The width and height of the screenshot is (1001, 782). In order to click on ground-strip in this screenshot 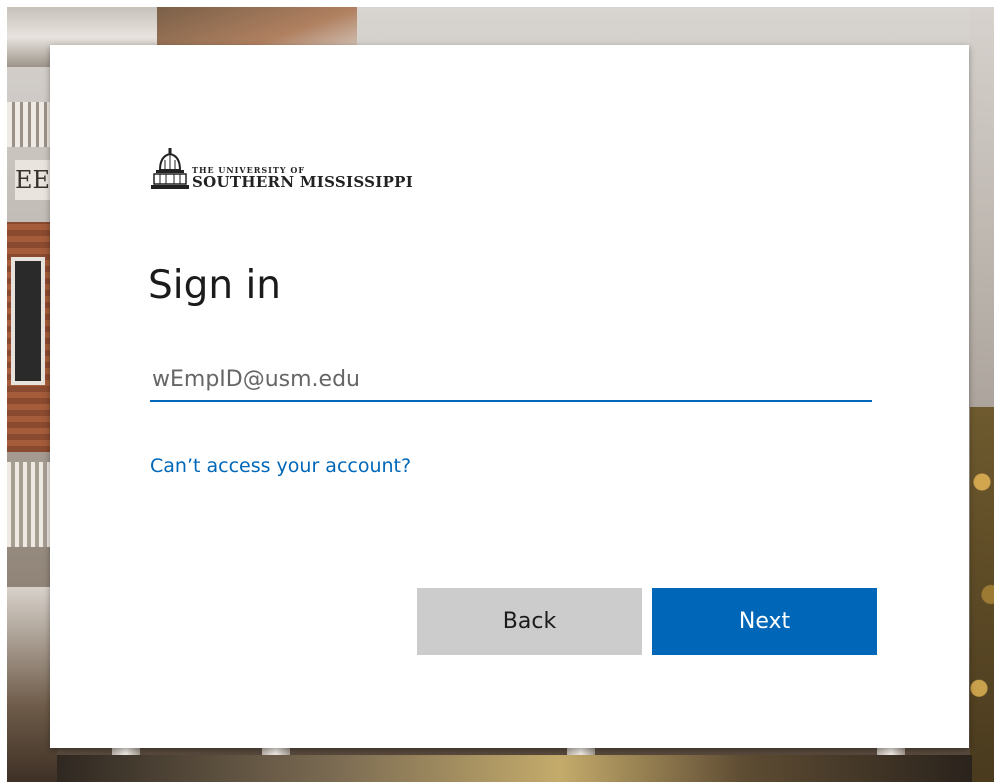, I will do `click(514, 768)`.